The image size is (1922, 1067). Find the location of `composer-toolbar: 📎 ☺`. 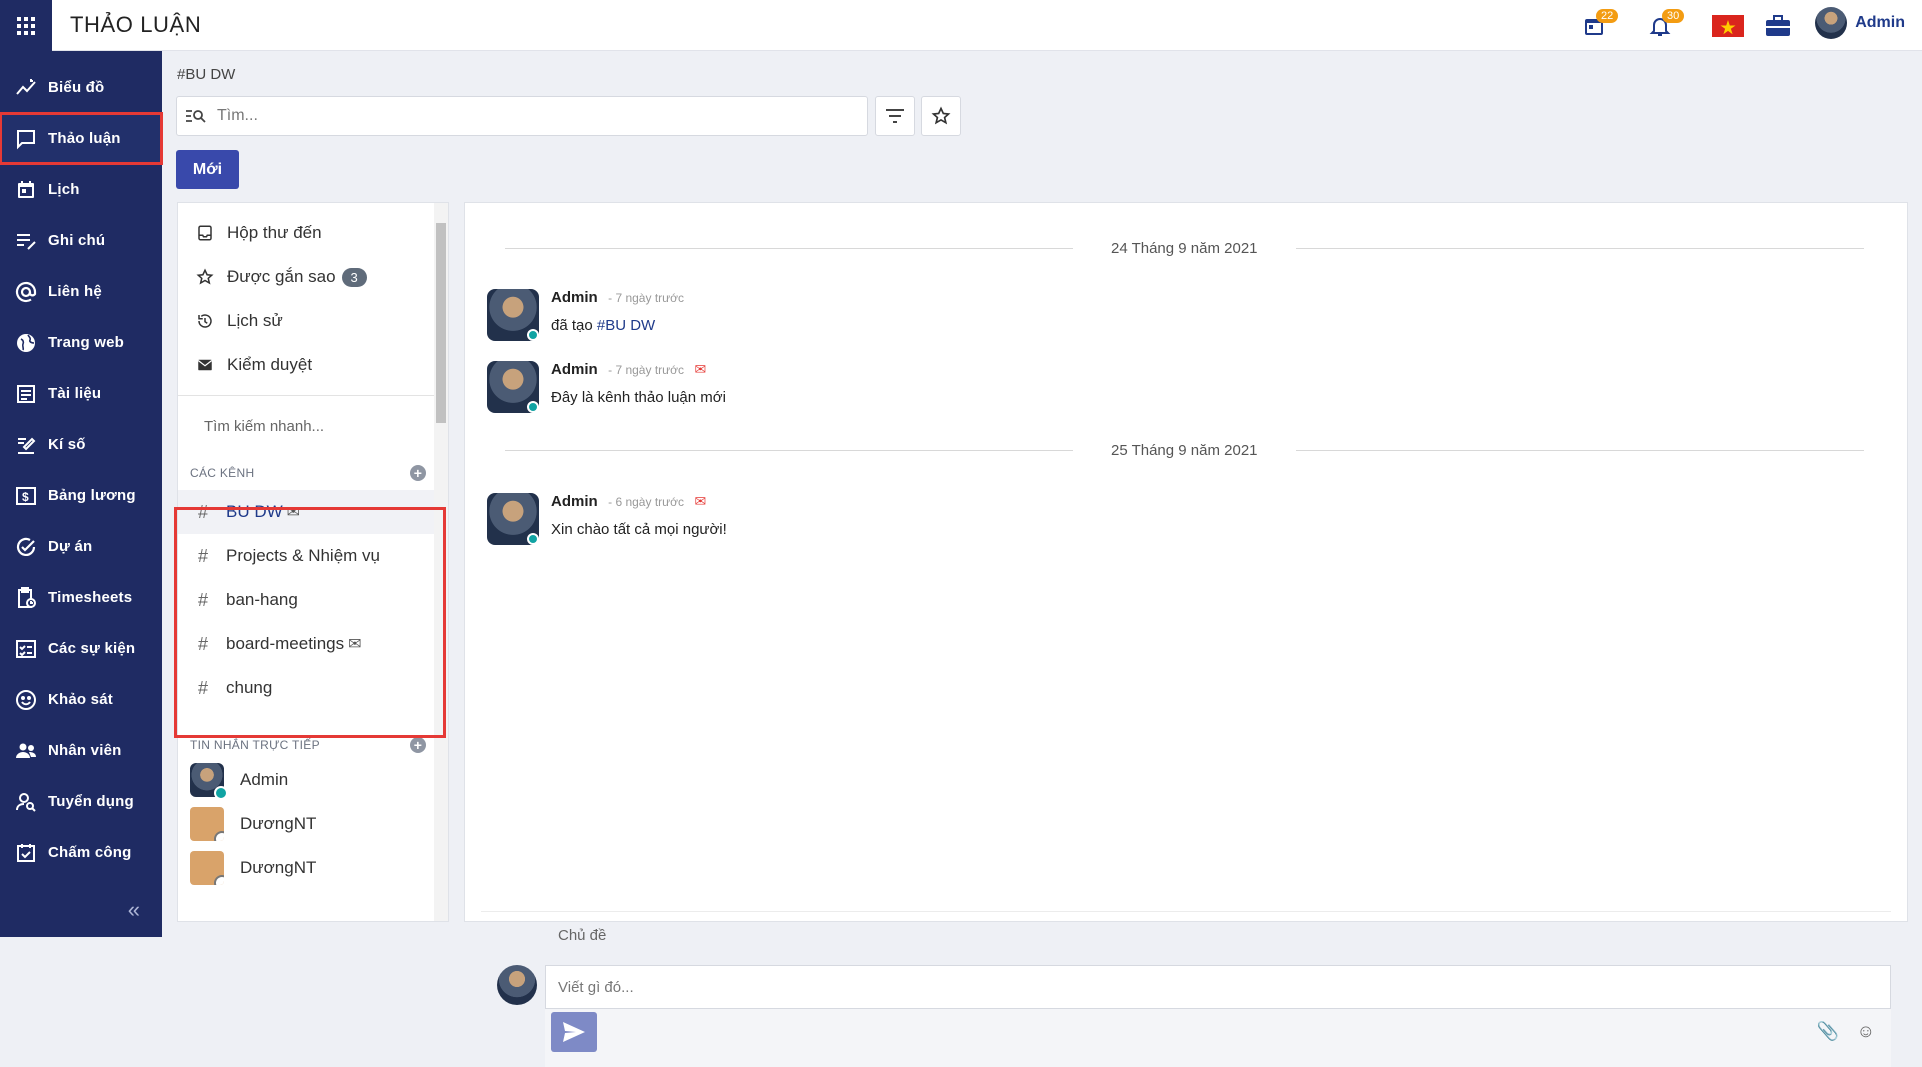

composer-toolbar: 📎 ☺ is located at coordinates (1218, 1038).